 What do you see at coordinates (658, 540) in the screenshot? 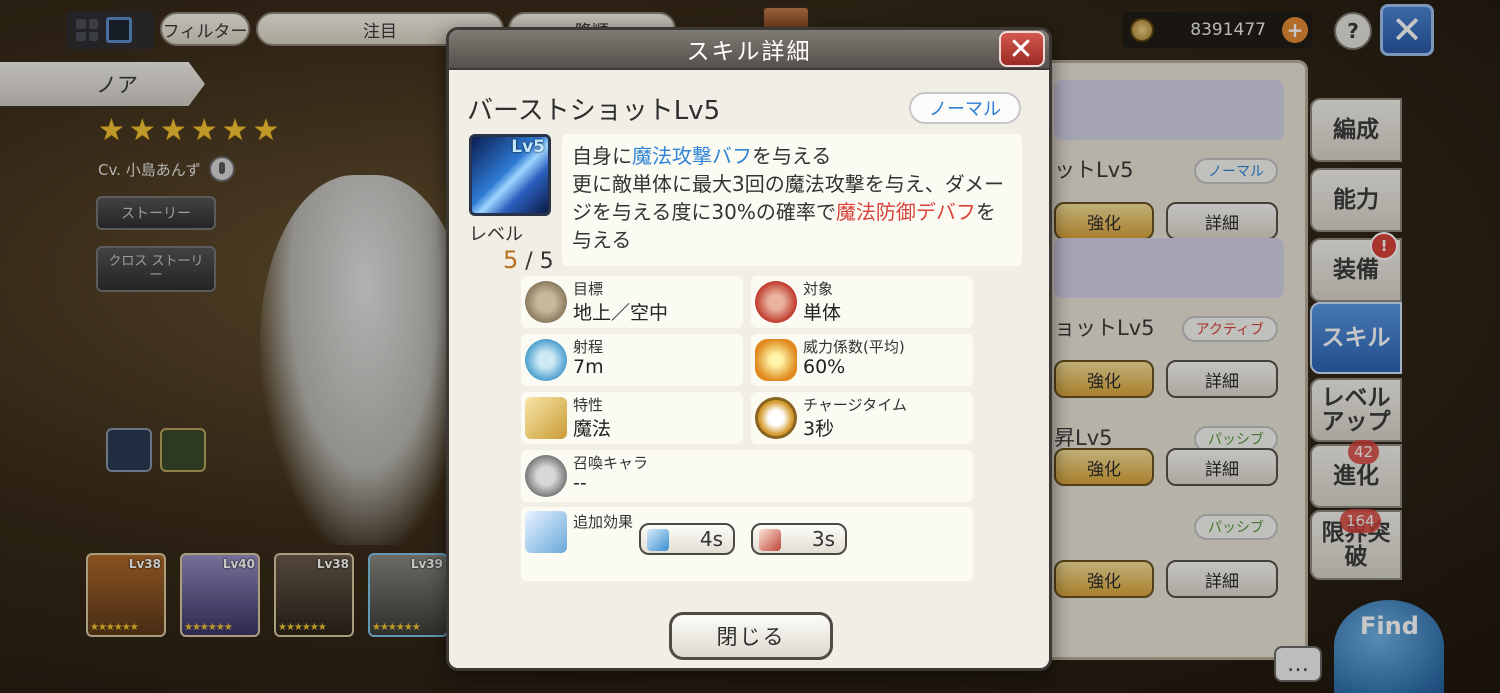
I see `magic-attack-buff-icon` at bounding box center [658, 540].